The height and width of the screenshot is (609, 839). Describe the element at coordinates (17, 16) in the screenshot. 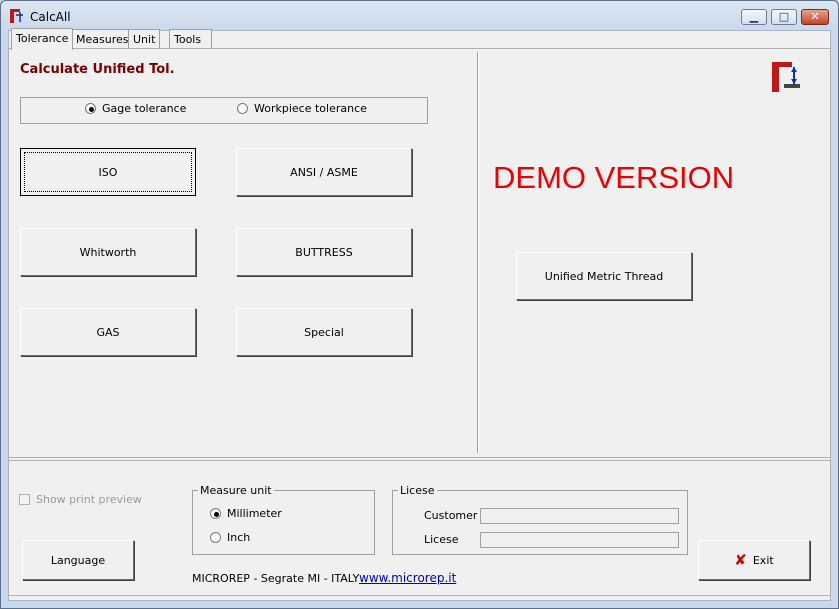

I see `calcall-app-icon` at that location.